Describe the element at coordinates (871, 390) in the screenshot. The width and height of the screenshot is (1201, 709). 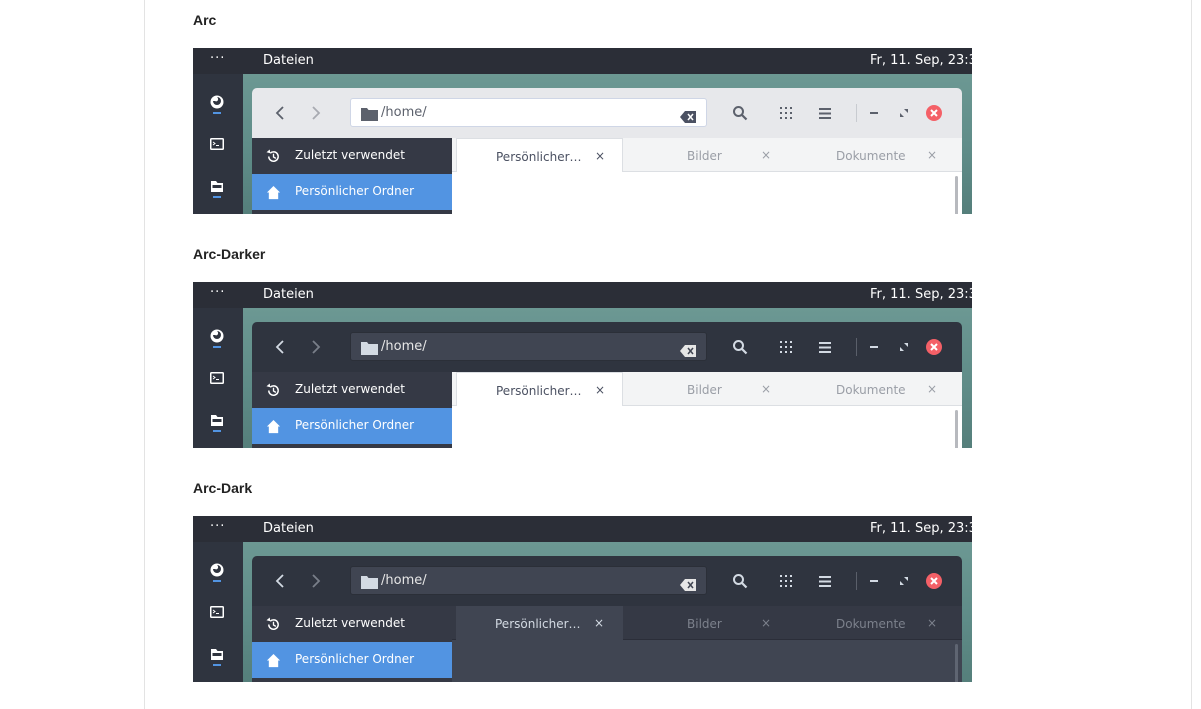
I see `tab-label: Dokumente` at that location.